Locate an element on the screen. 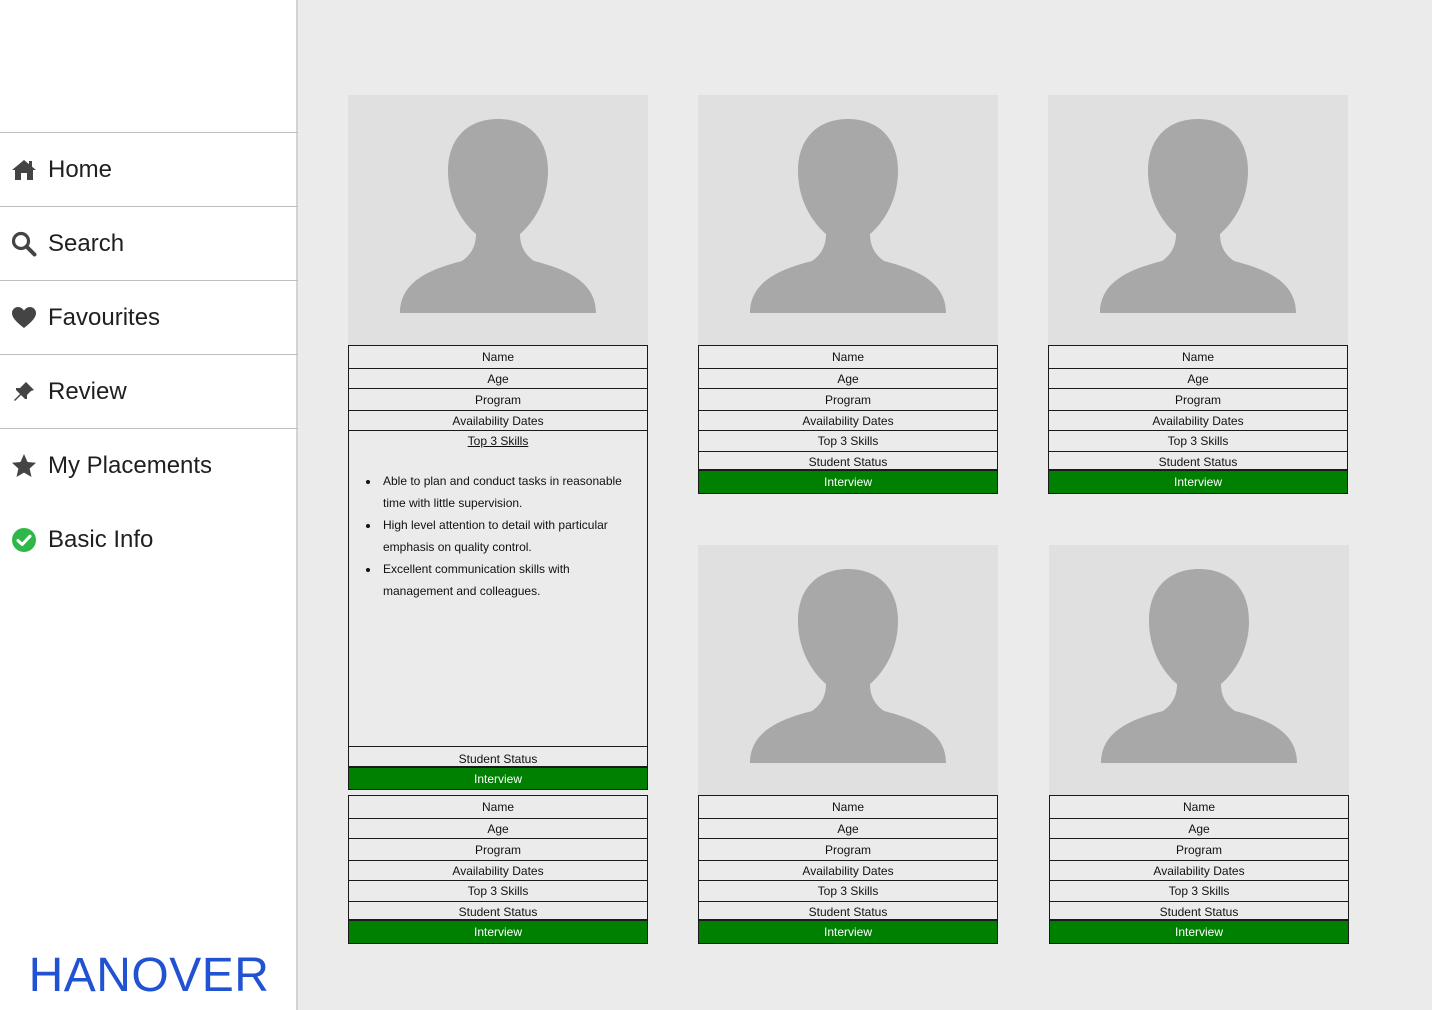 Image resolution: width=1432 pixels, height=1010 pixels. sidebar-item-label: Basic Info is located at coordinates (101, 539).